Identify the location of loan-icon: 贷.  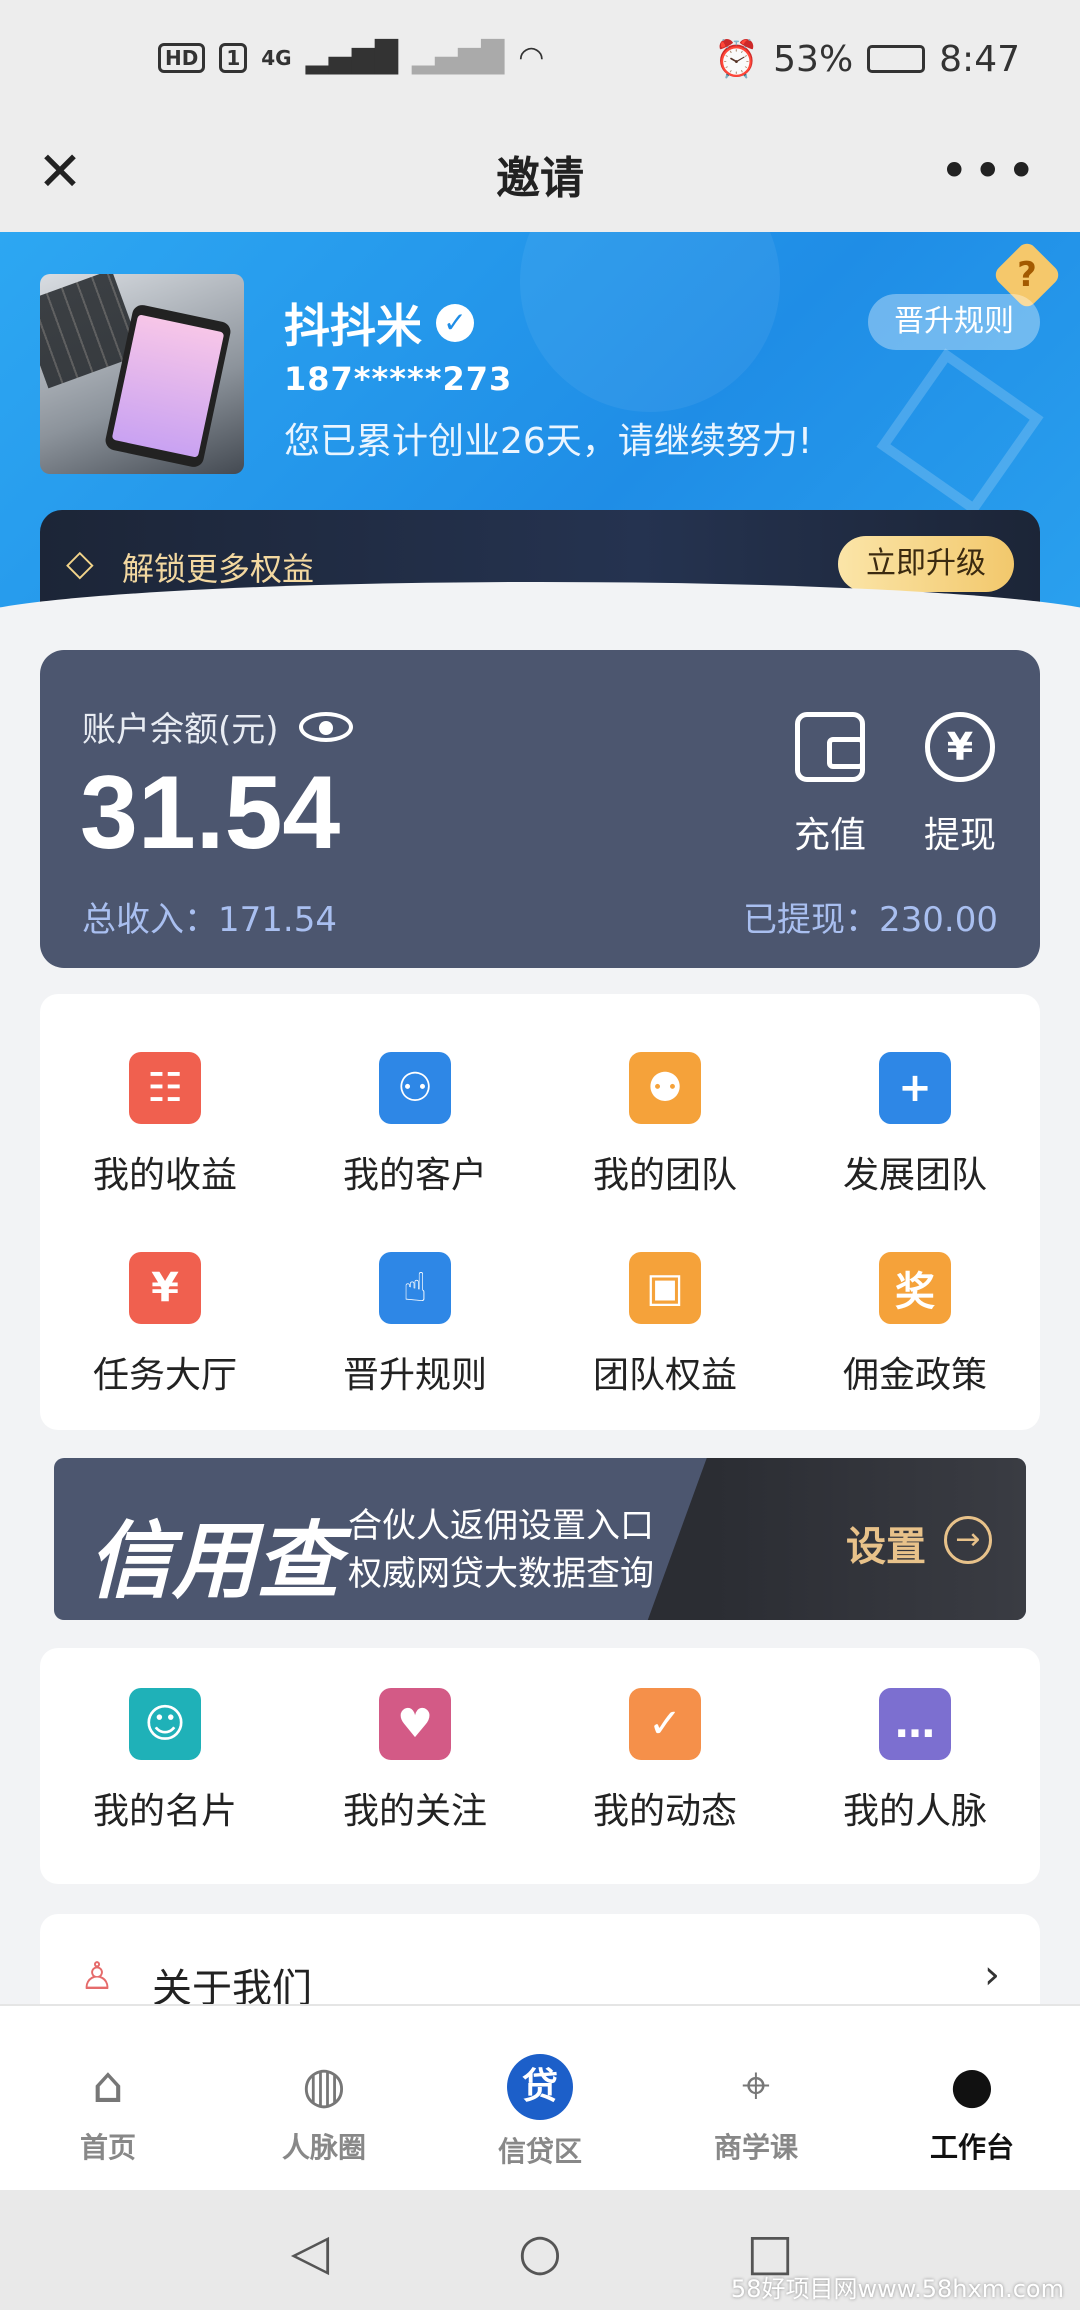
(540, 2087).